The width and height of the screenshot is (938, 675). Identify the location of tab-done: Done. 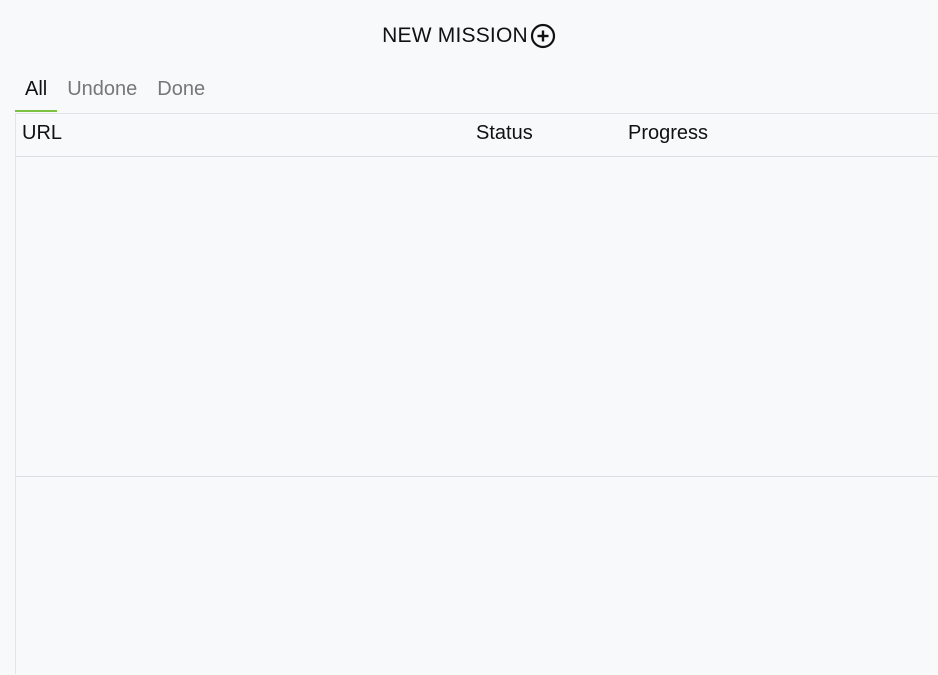
(181, 91).